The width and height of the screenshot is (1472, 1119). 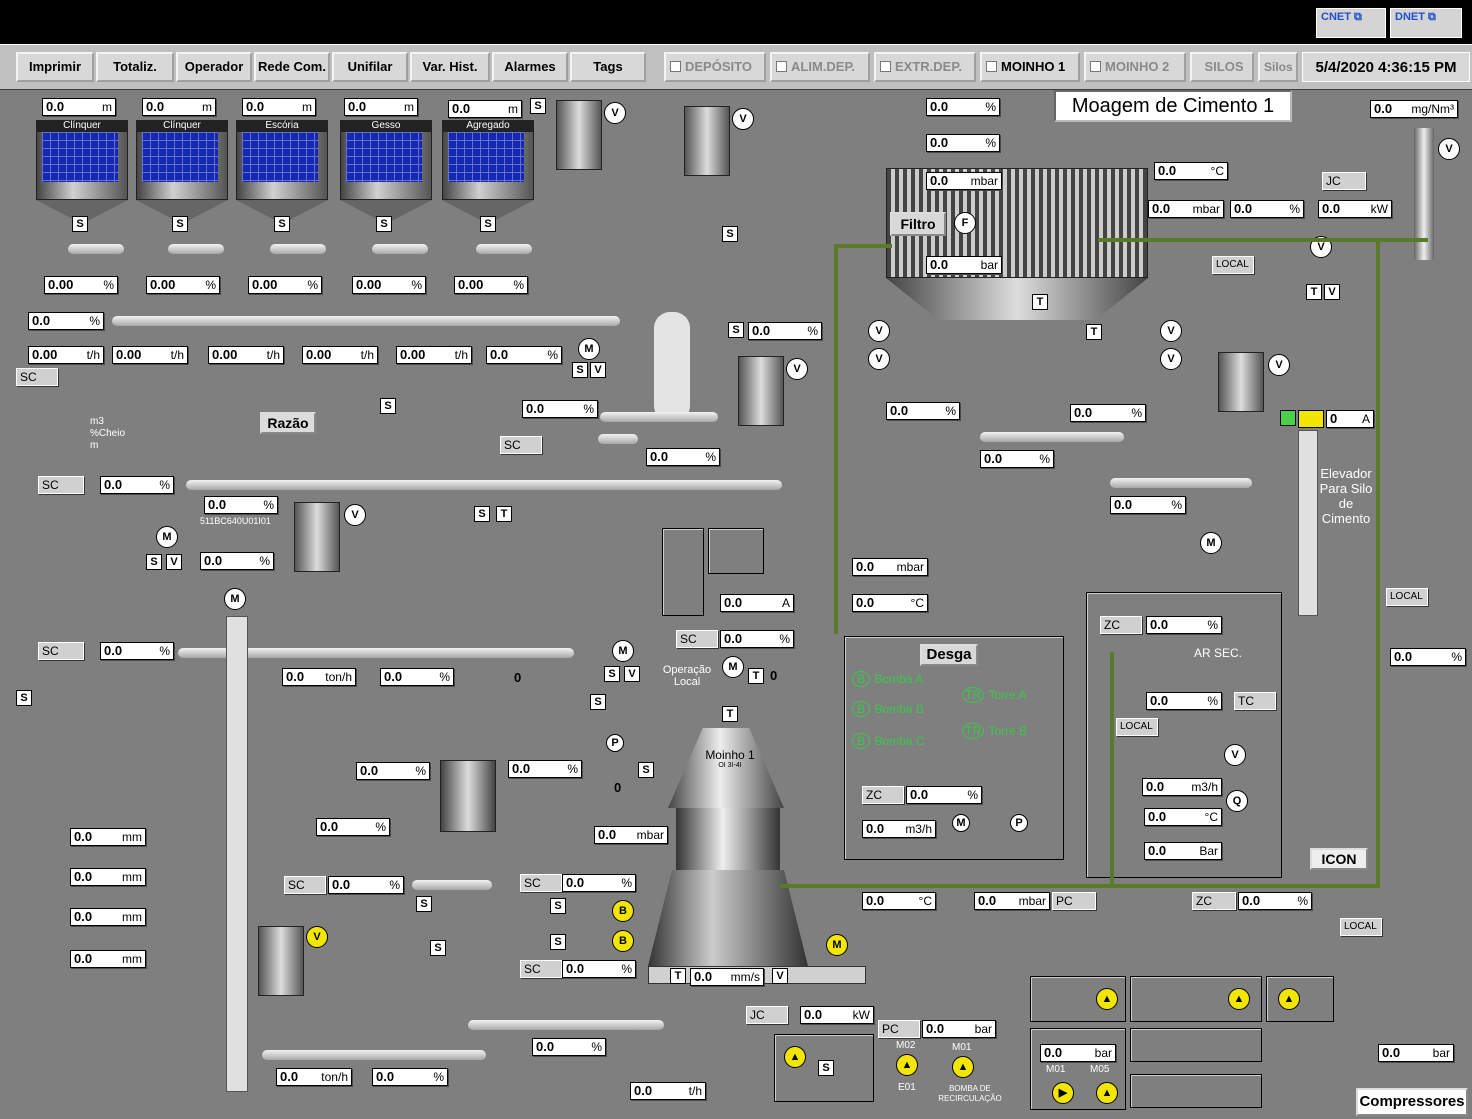 What do you see at coordinates (282, 172) in the screenshot?
I see `silo-escoria: Escória` at bounding box center [282, 172].